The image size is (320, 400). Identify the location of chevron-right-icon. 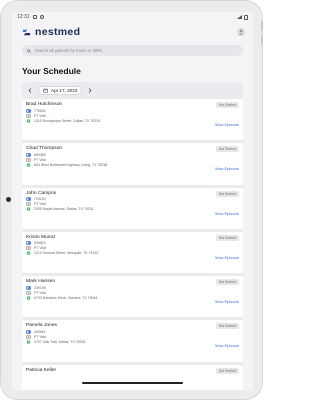
(90, 90).